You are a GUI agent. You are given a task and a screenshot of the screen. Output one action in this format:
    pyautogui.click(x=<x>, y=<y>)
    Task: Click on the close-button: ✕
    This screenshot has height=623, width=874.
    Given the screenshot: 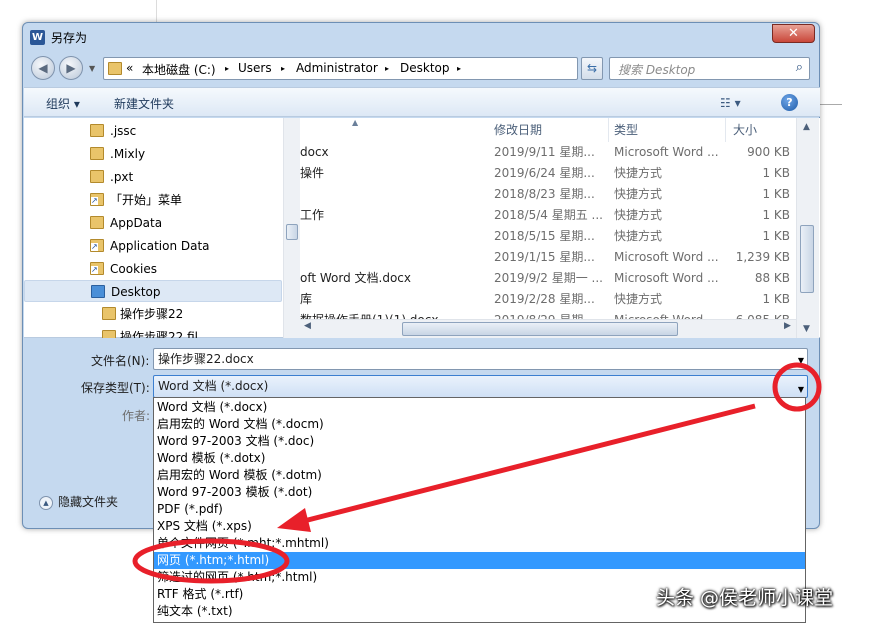 What is the action you would take?
    pyautogui.click(x=793, y=33)
    